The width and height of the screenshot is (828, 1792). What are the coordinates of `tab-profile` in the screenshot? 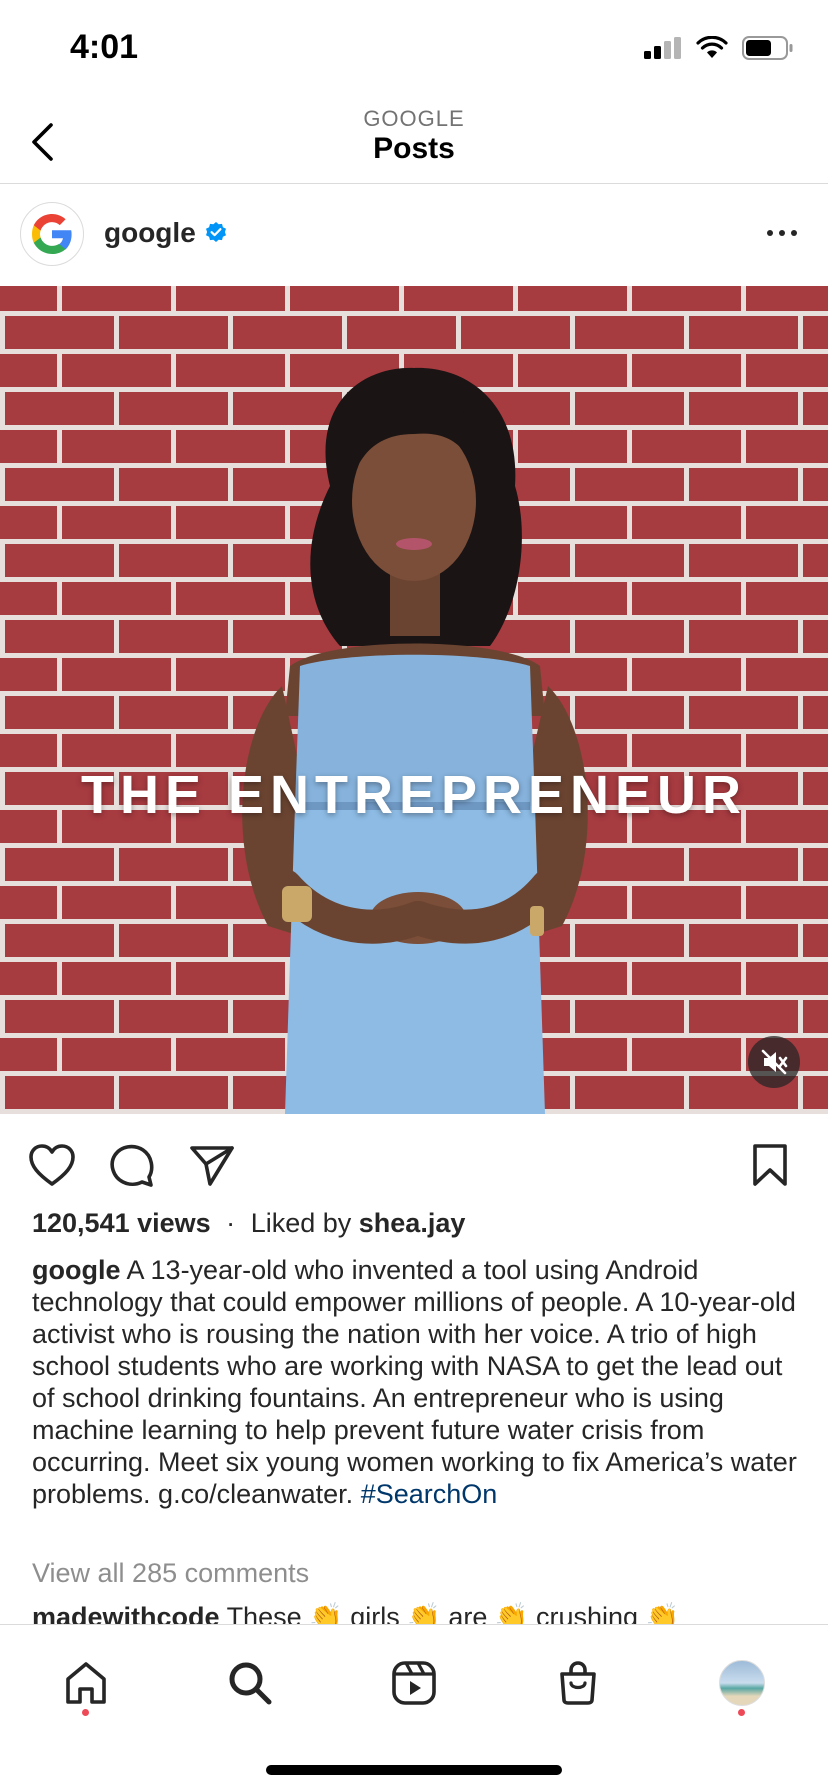 It's located at (742, 1683).